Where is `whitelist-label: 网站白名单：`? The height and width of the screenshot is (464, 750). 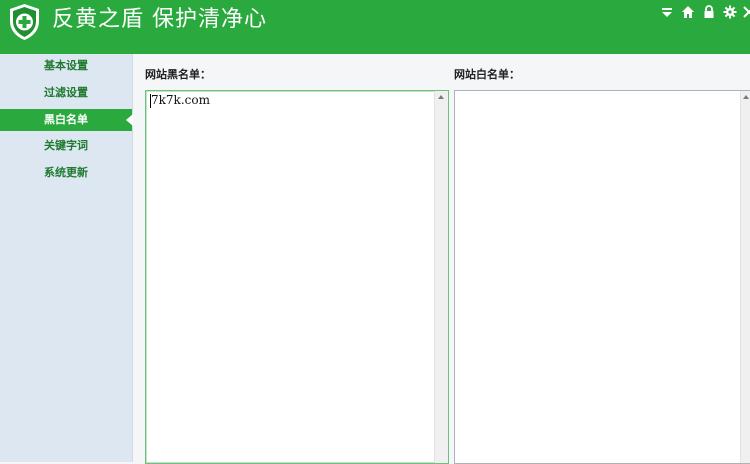 whitelist-label: 网站白名单： is located at coordinates (487, 74).